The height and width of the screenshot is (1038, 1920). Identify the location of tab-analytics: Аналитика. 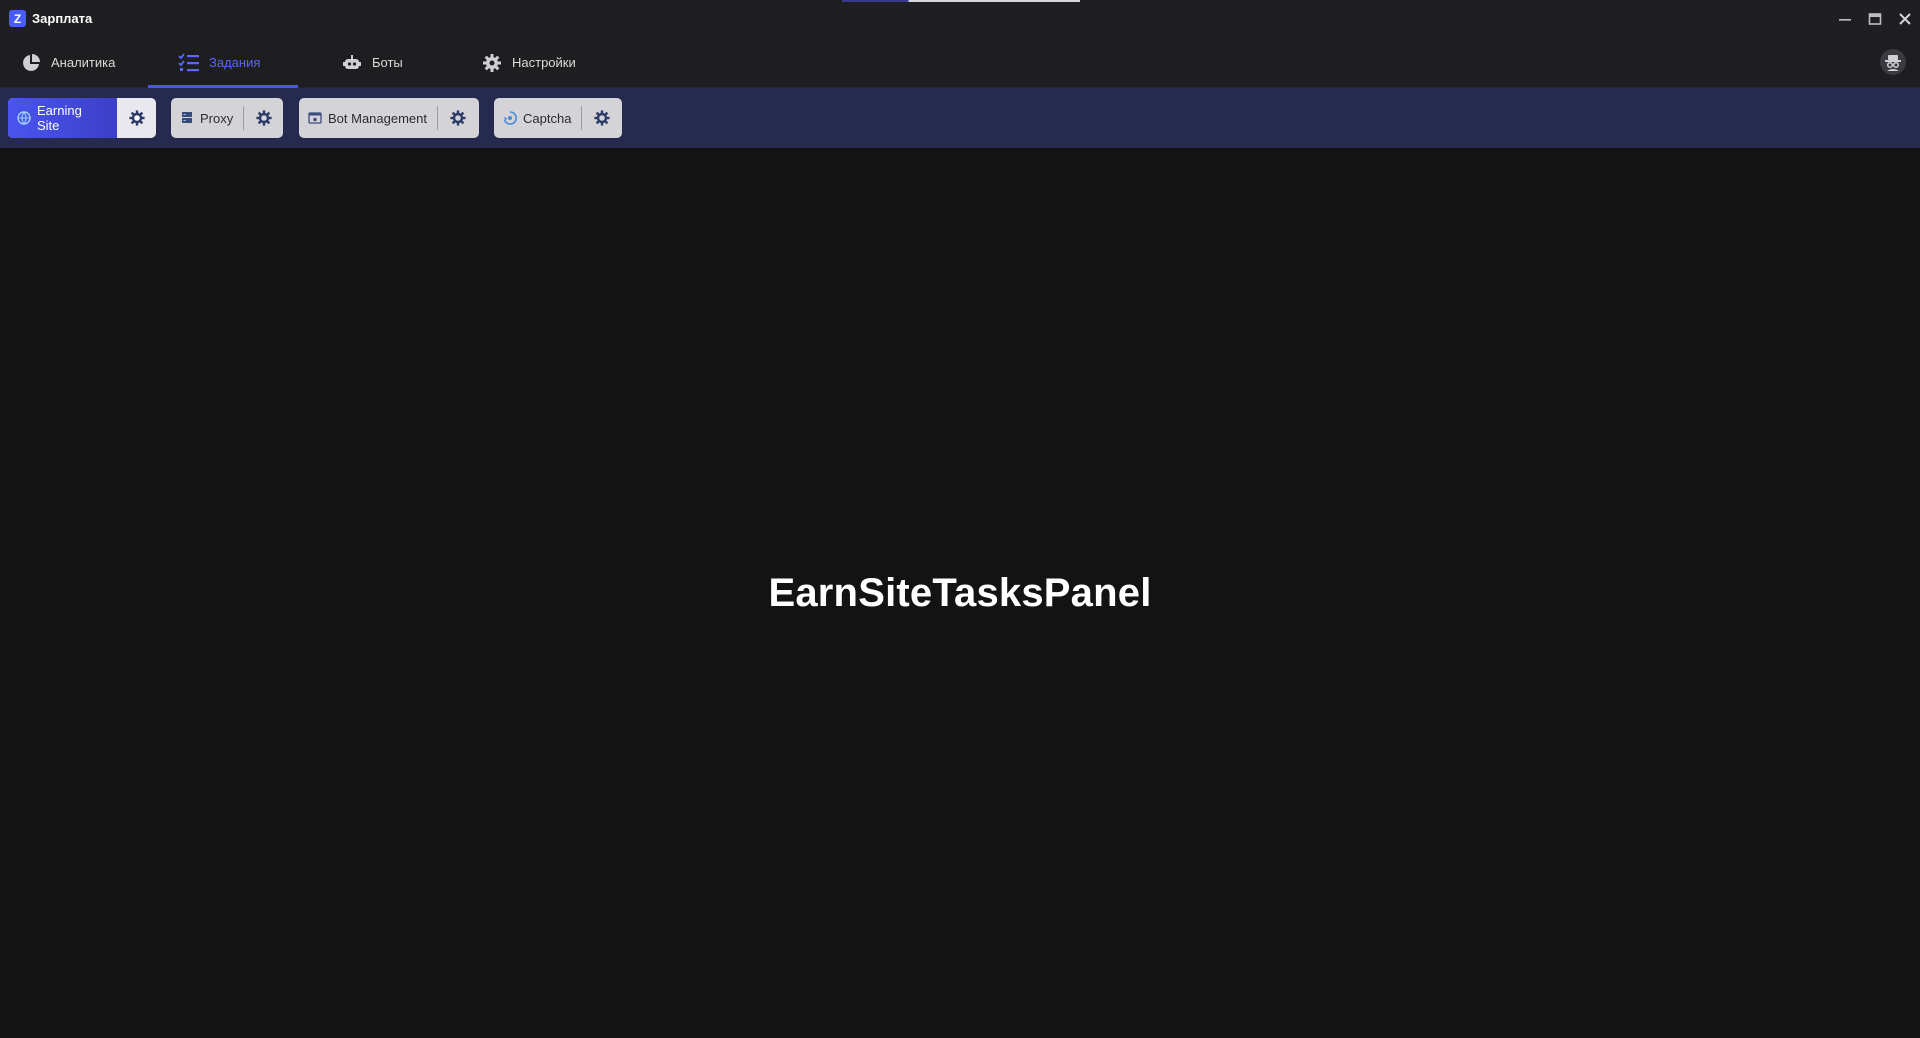
(82, 62).